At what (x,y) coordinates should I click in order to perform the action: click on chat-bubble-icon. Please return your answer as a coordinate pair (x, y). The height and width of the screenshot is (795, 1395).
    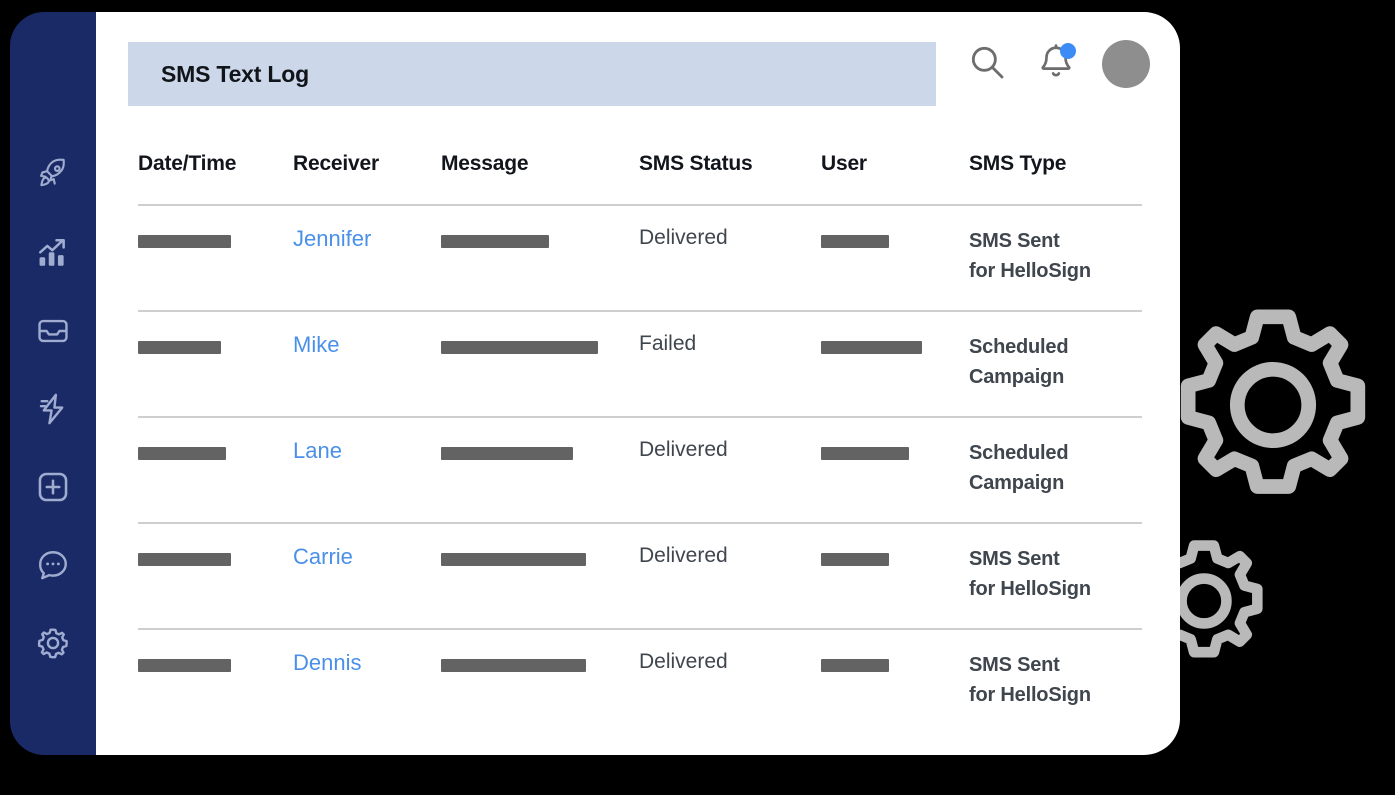
    Looking at the image, I should click on (53, 565).